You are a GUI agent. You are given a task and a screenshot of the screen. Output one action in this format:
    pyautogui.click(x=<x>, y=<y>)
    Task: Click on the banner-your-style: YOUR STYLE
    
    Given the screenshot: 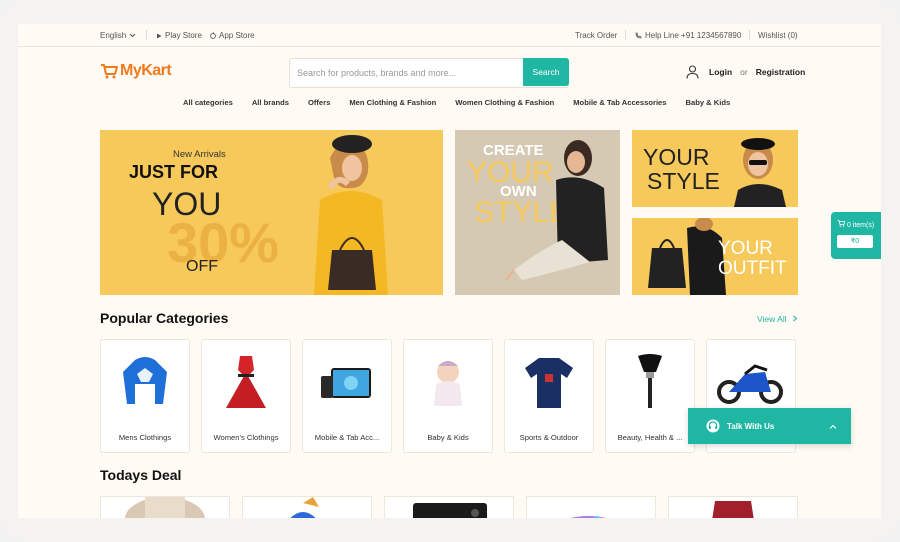 What is the action you would take?
    pyautogui.click(x=715, y=168)
    